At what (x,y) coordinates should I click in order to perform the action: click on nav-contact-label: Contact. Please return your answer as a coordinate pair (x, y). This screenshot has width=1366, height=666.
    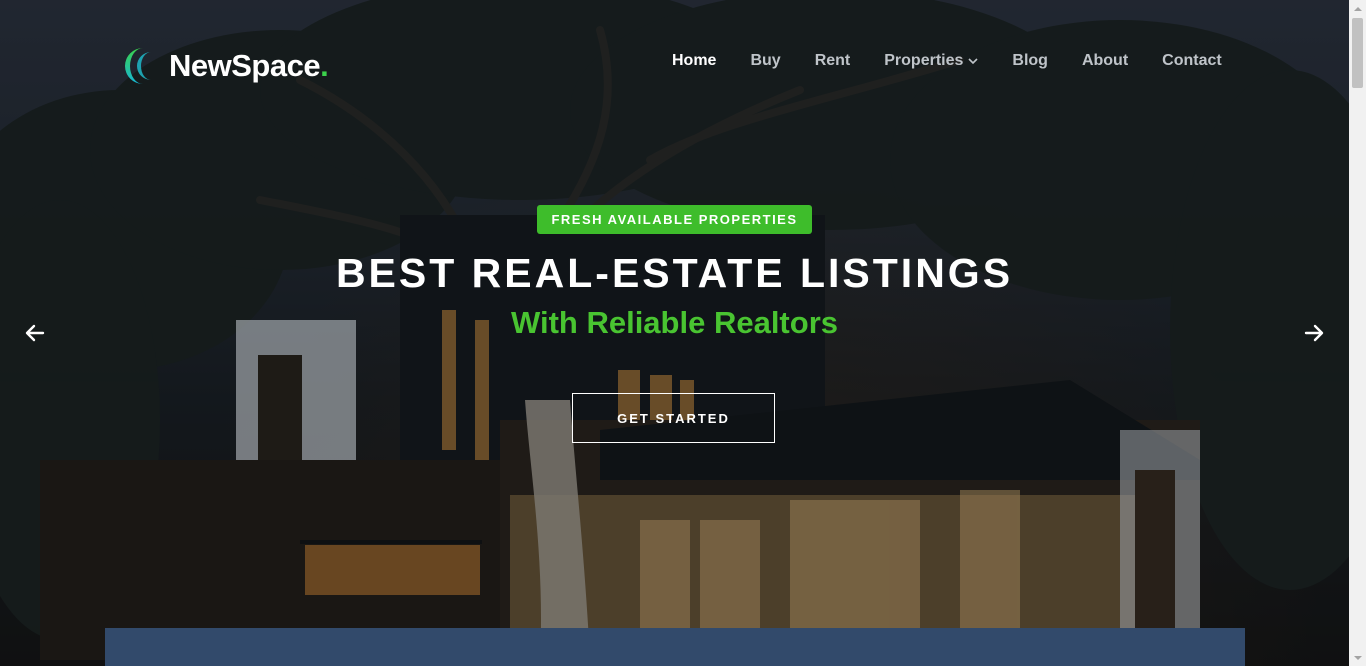
    Looking at the image, I should click on (1192, 60).